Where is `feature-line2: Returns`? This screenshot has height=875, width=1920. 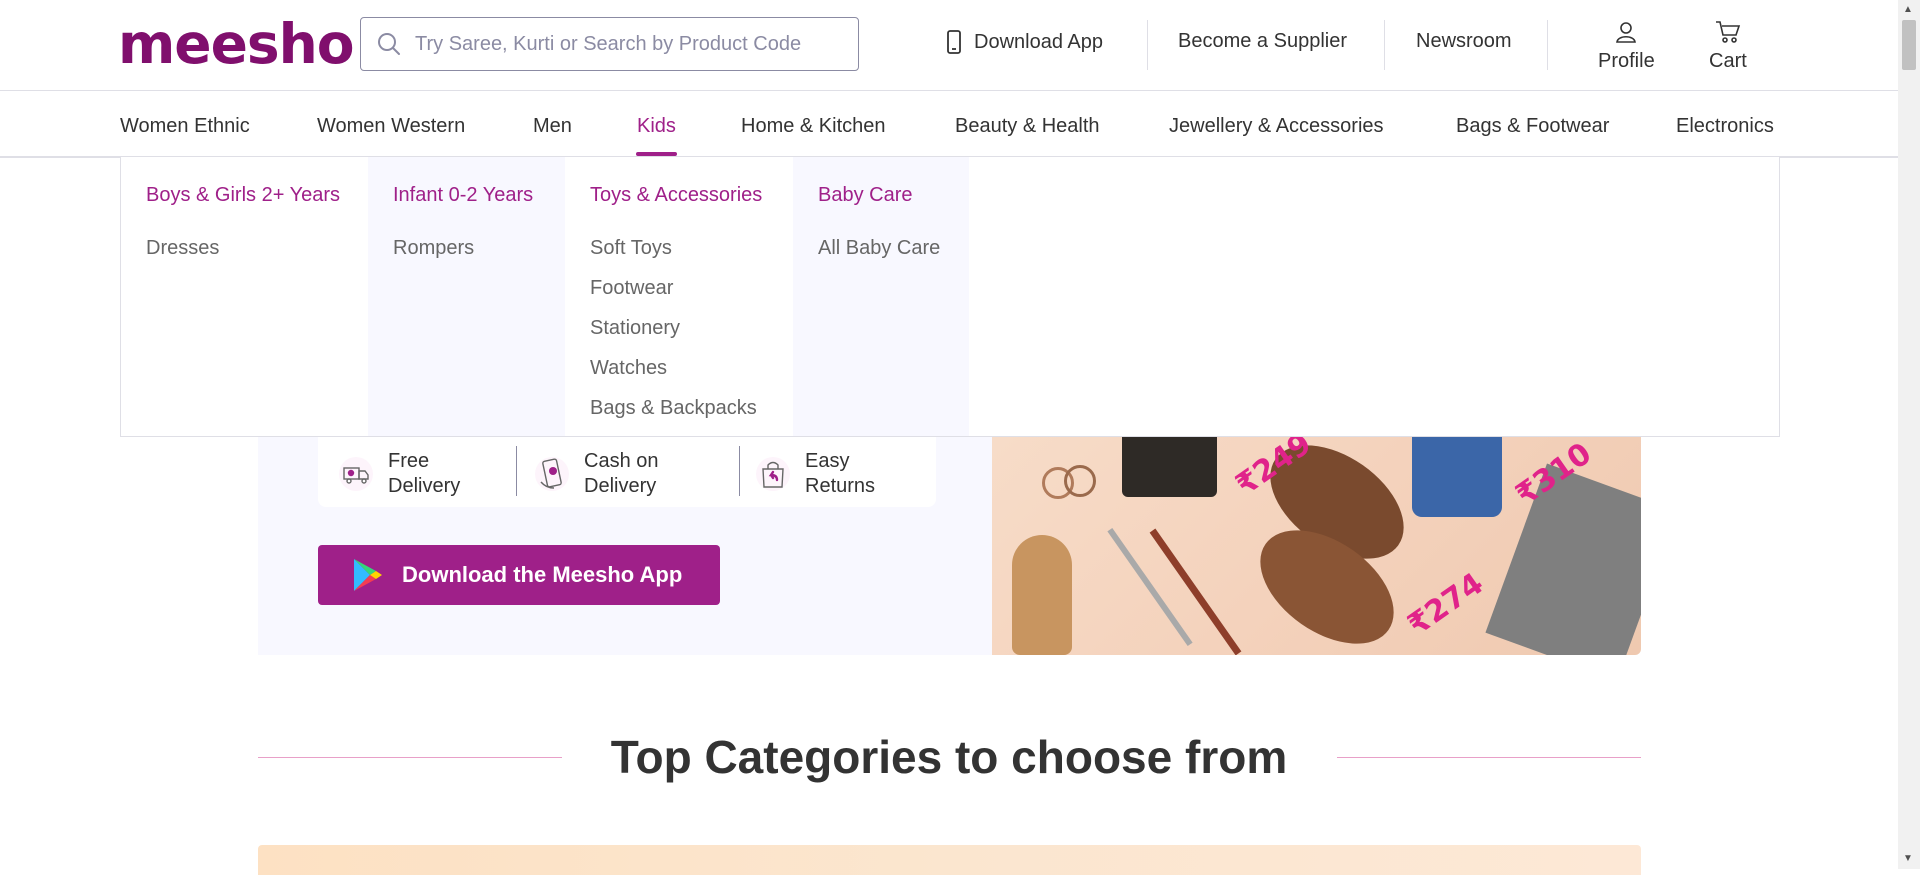 feature-line2: Returns is located at coordinates (840, 486).